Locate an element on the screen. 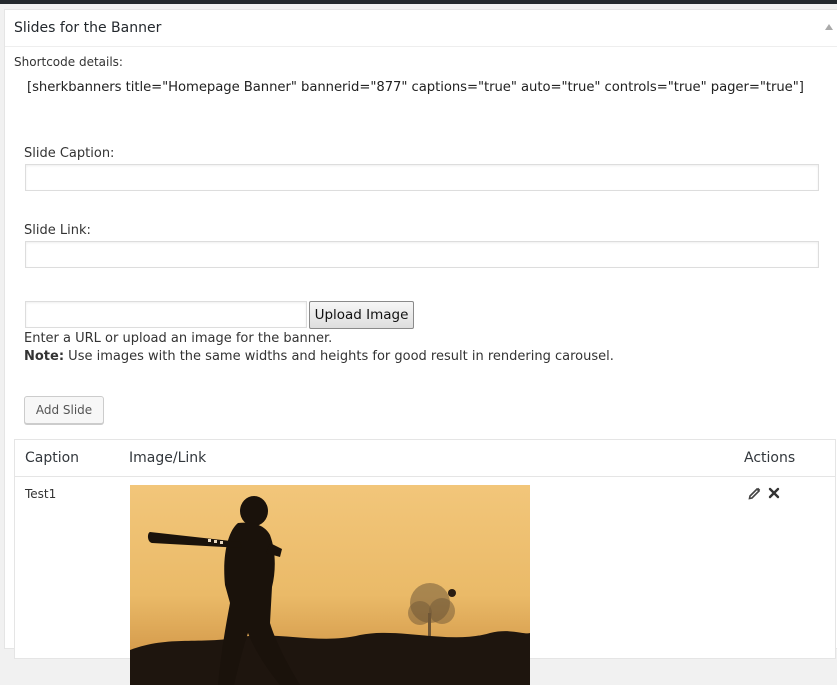  row-caption: Test1 is located at coordinates (41, 494).